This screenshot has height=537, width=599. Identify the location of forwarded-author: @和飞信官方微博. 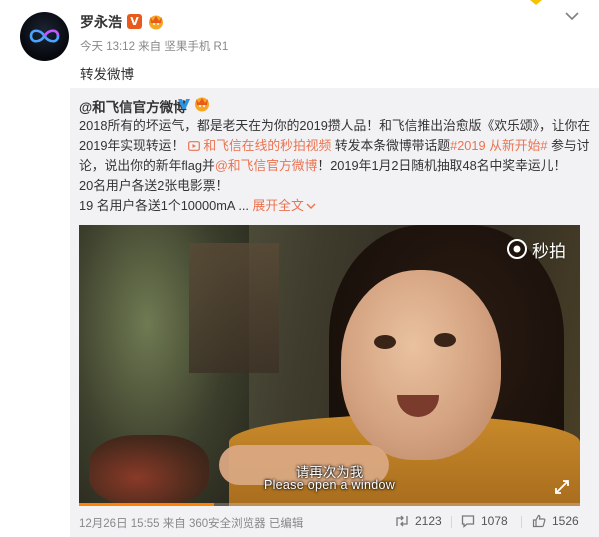
(133, 106).